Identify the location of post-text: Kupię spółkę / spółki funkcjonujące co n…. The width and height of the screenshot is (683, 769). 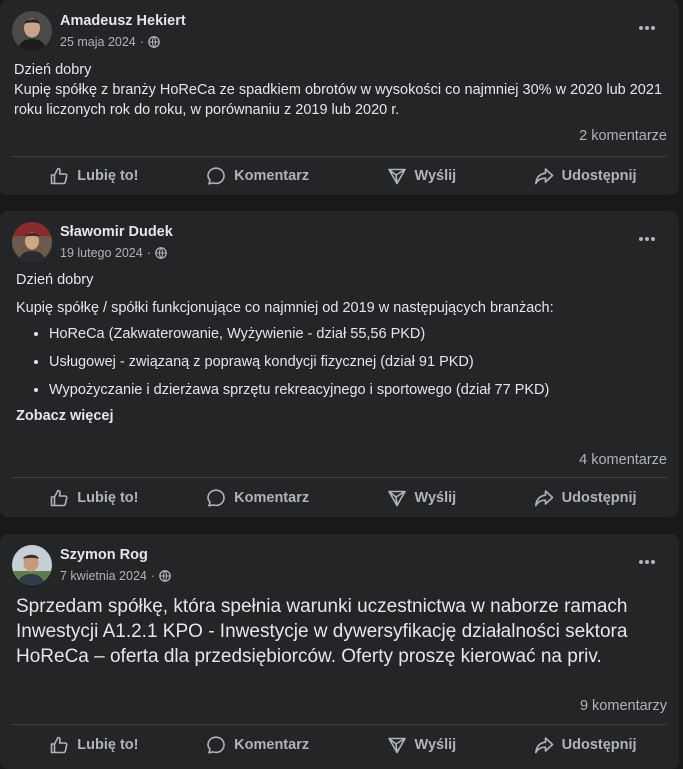
(285, 308).